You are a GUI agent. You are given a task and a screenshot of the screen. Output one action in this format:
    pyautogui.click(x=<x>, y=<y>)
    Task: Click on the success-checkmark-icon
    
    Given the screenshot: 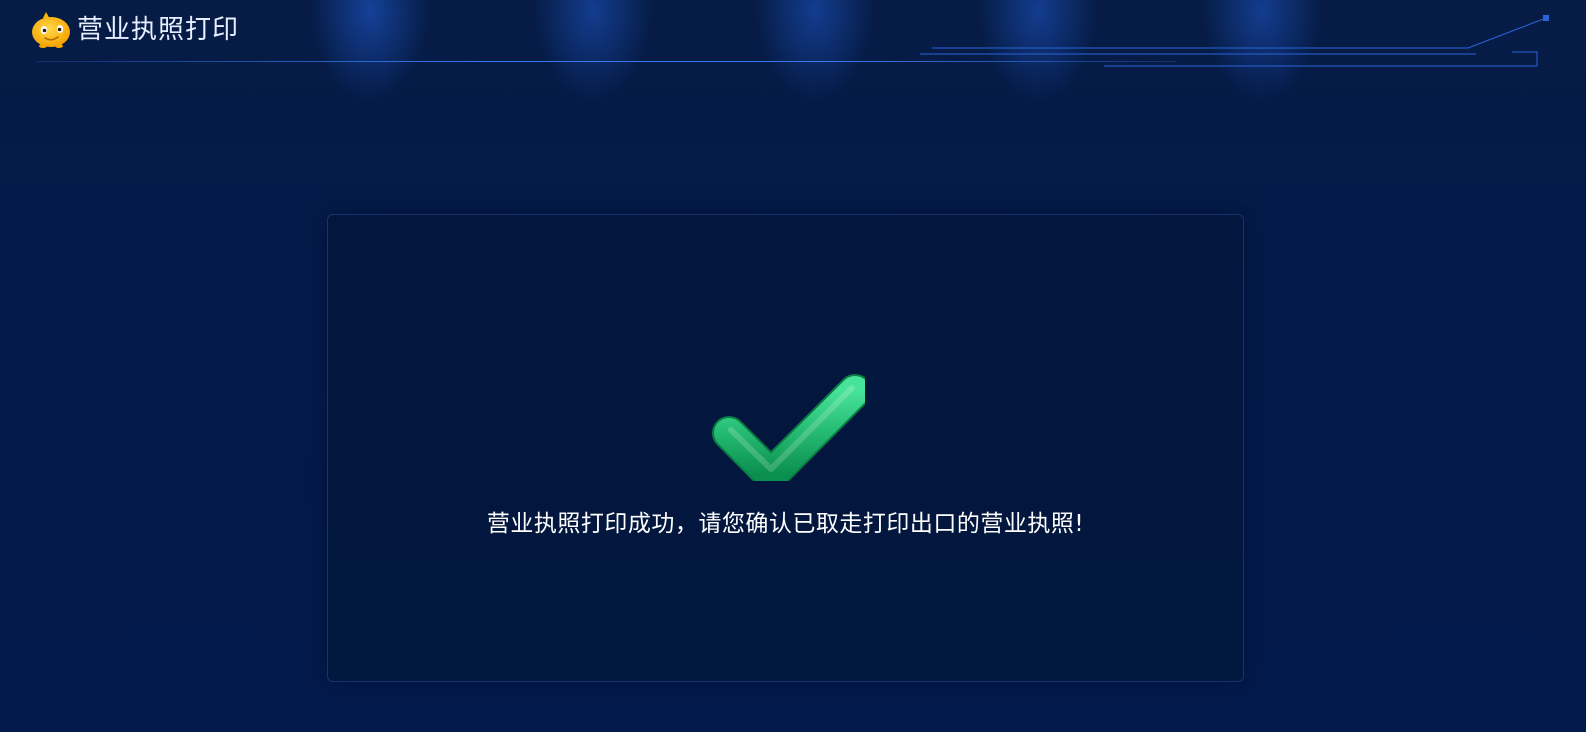 What is the action you would take?
    pyautogui.click(x=788, y=425)
    